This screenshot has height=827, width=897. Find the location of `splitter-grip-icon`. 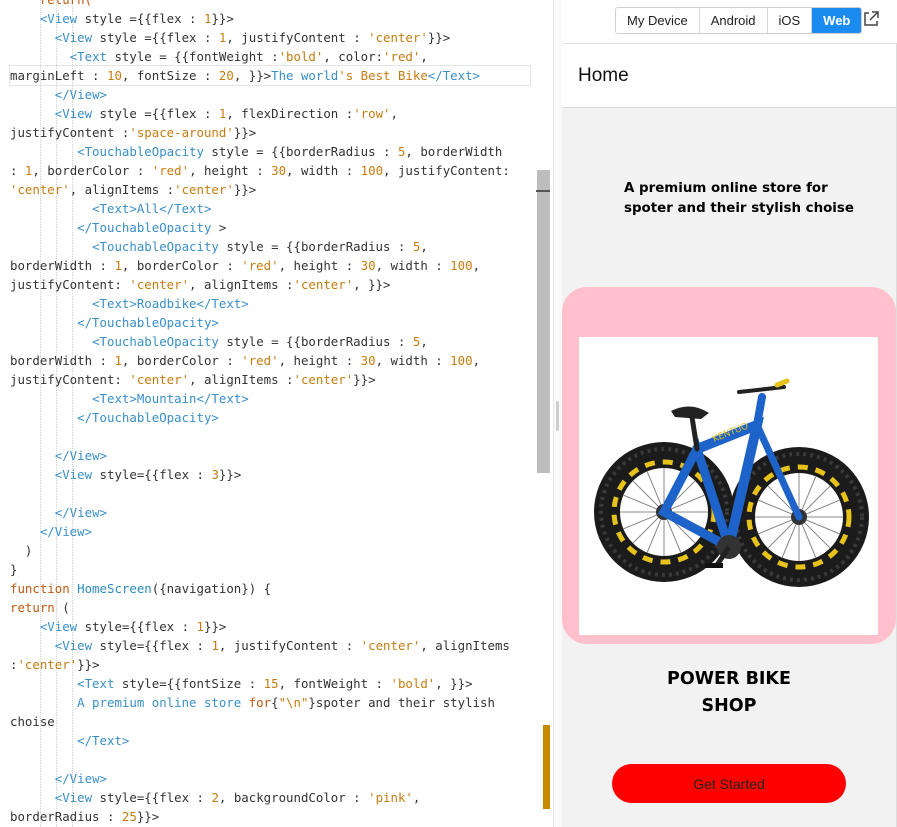

splitter-grip-icon is located at coordinates (557, 416).